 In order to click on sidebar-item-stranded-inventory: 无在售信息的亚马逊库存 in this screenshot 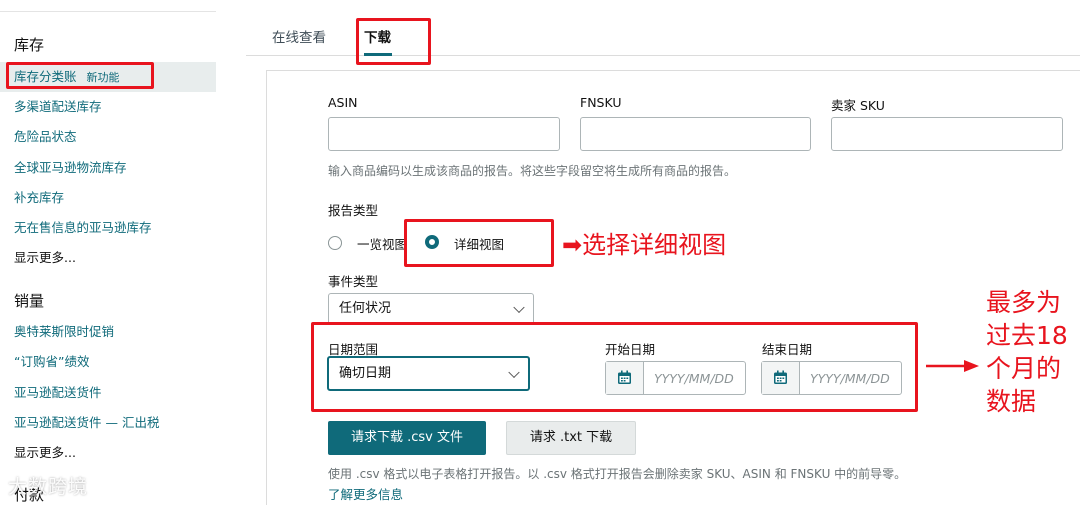, I will do `click(108, 228)`.